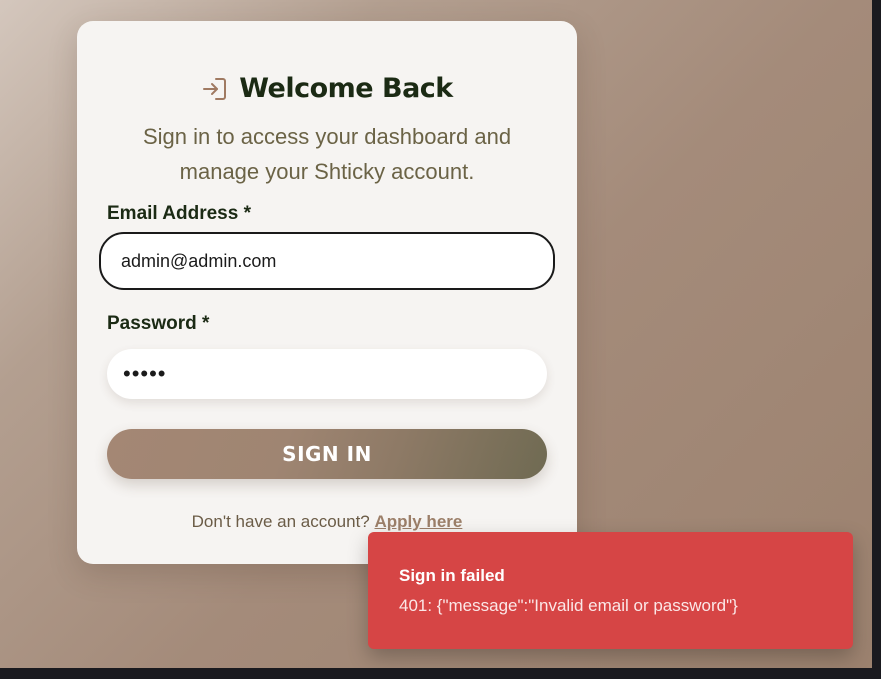 The image size is (881, 679). Describe the element at coordinates (452, 575) in the screenshot. I see `toast-title: Sign in failed` at that location.